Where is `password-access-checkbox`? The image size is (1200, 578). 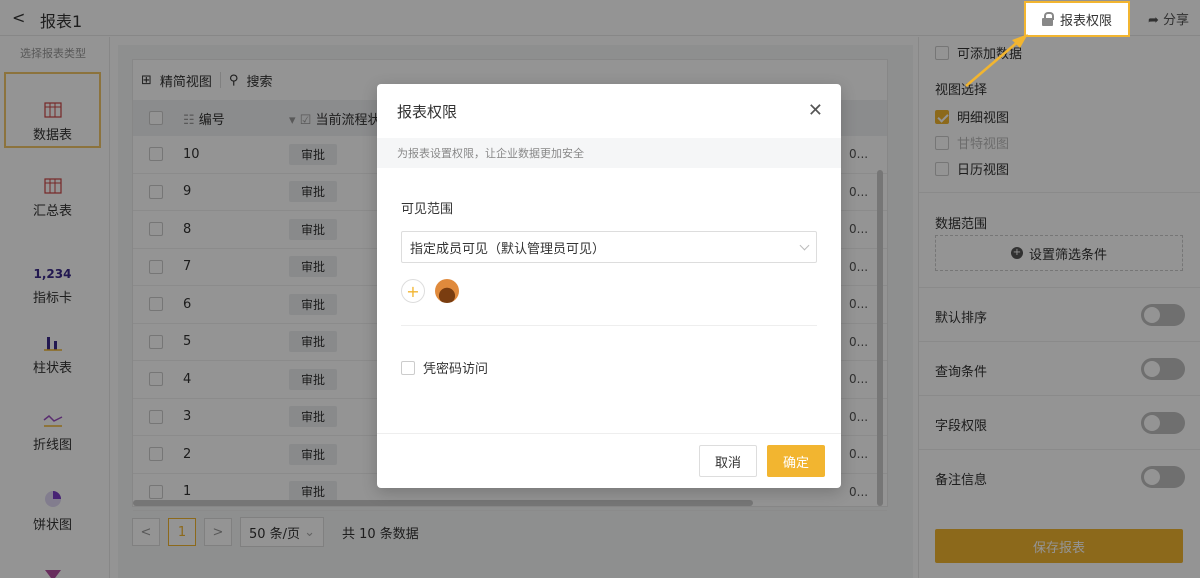 password-access-checkbox is located at coordinates (408, 367).